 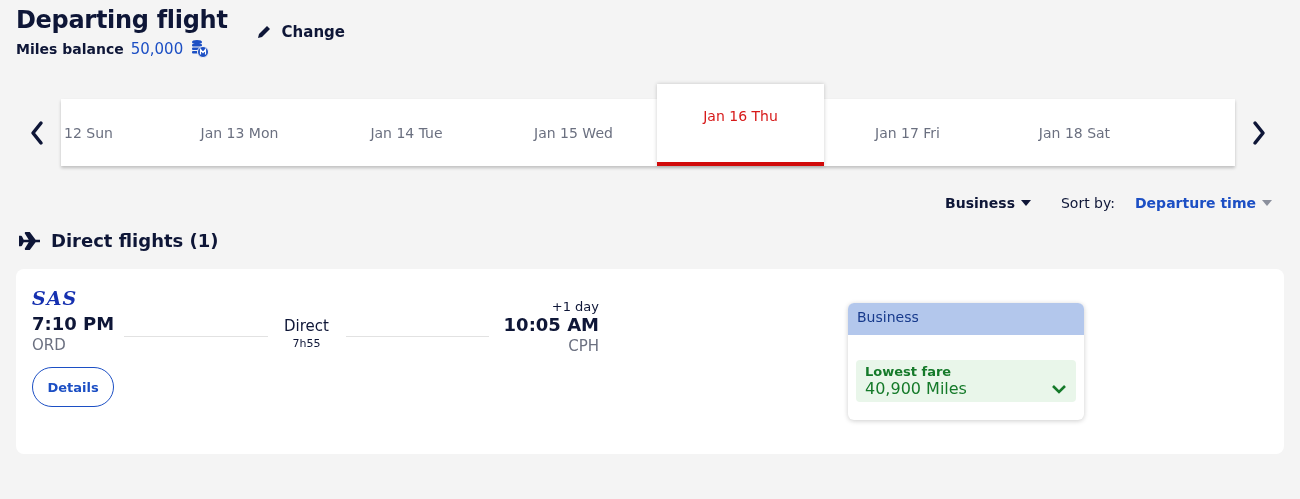 I want to click on date-tab: Jan 13 Mon, so click(x=239, y=132).